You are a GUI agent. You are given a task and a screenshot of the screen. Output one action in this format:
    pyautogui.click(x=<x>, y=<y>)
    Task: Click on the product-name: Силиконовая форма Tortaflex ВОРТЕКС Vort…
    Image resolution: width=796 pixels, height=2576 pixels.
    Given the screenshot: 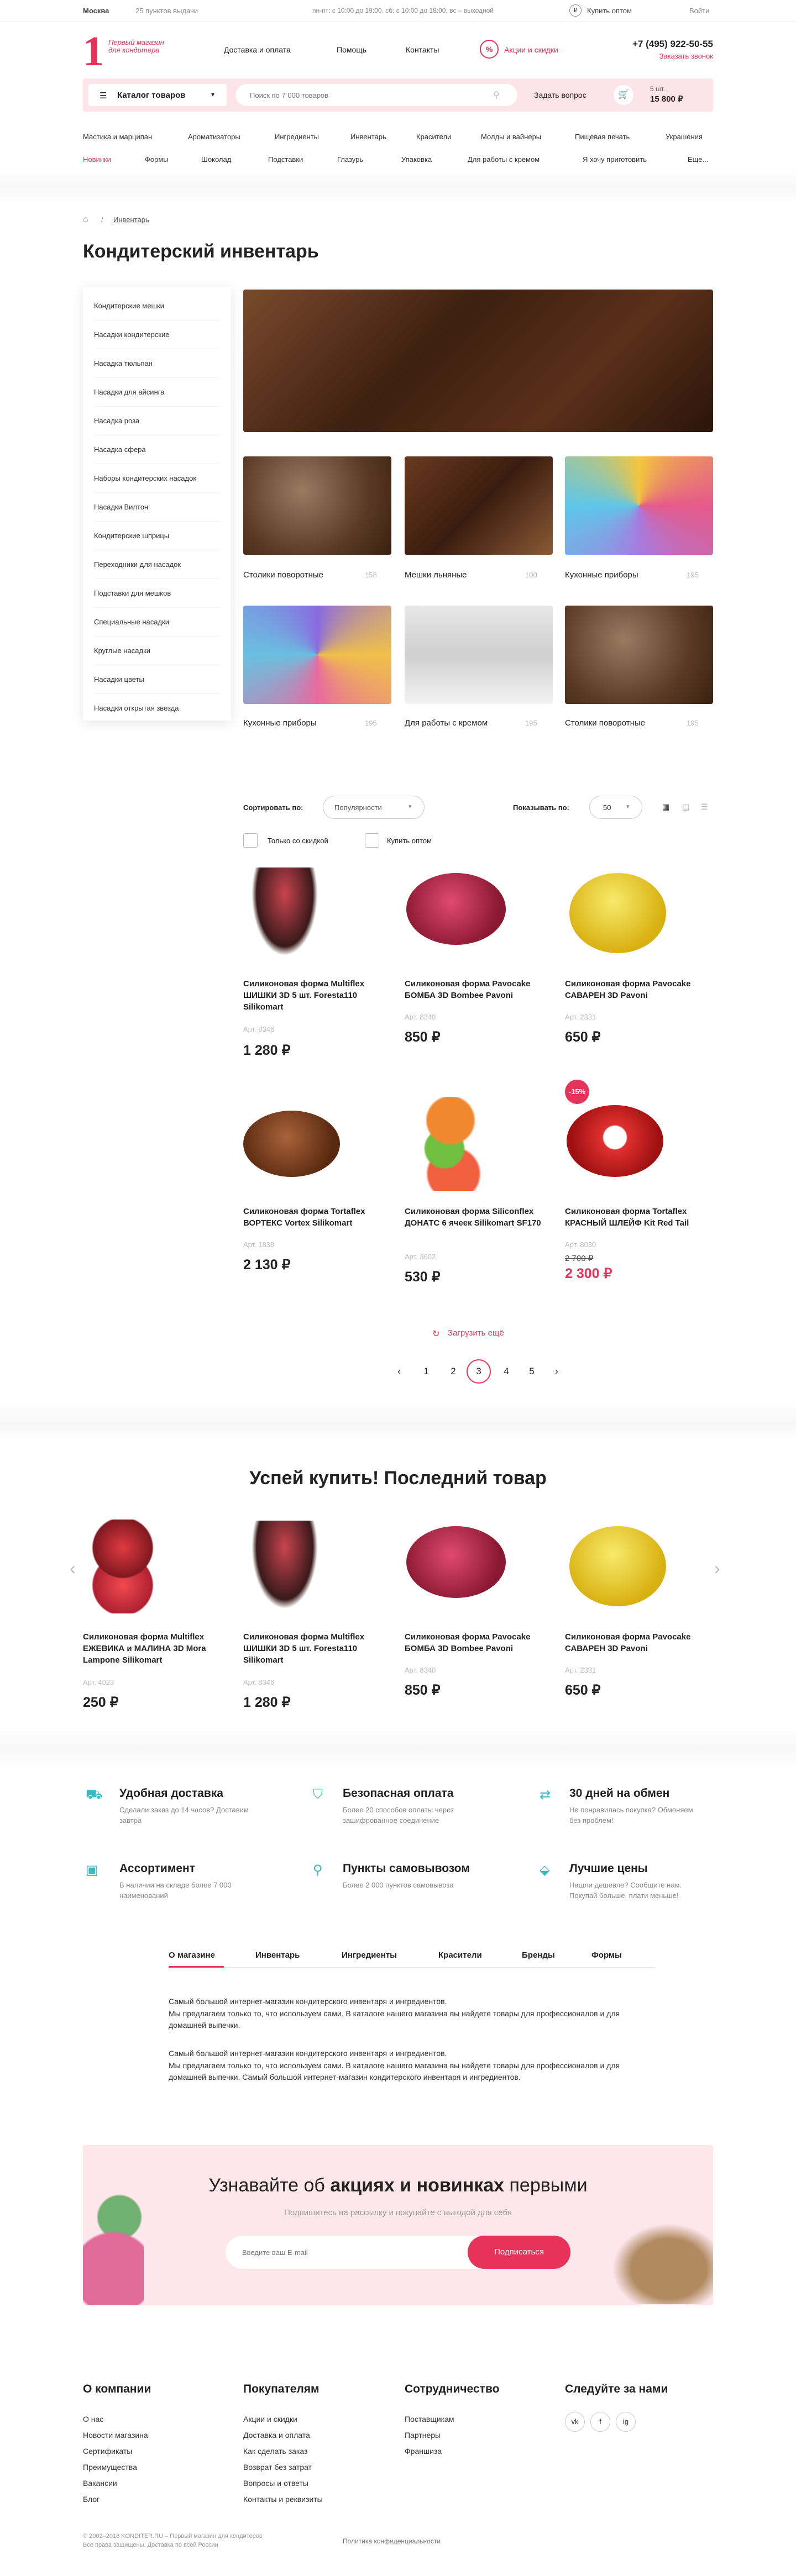 What is the action you would take?
    pyautogui.click(x=317, y=1217)
    